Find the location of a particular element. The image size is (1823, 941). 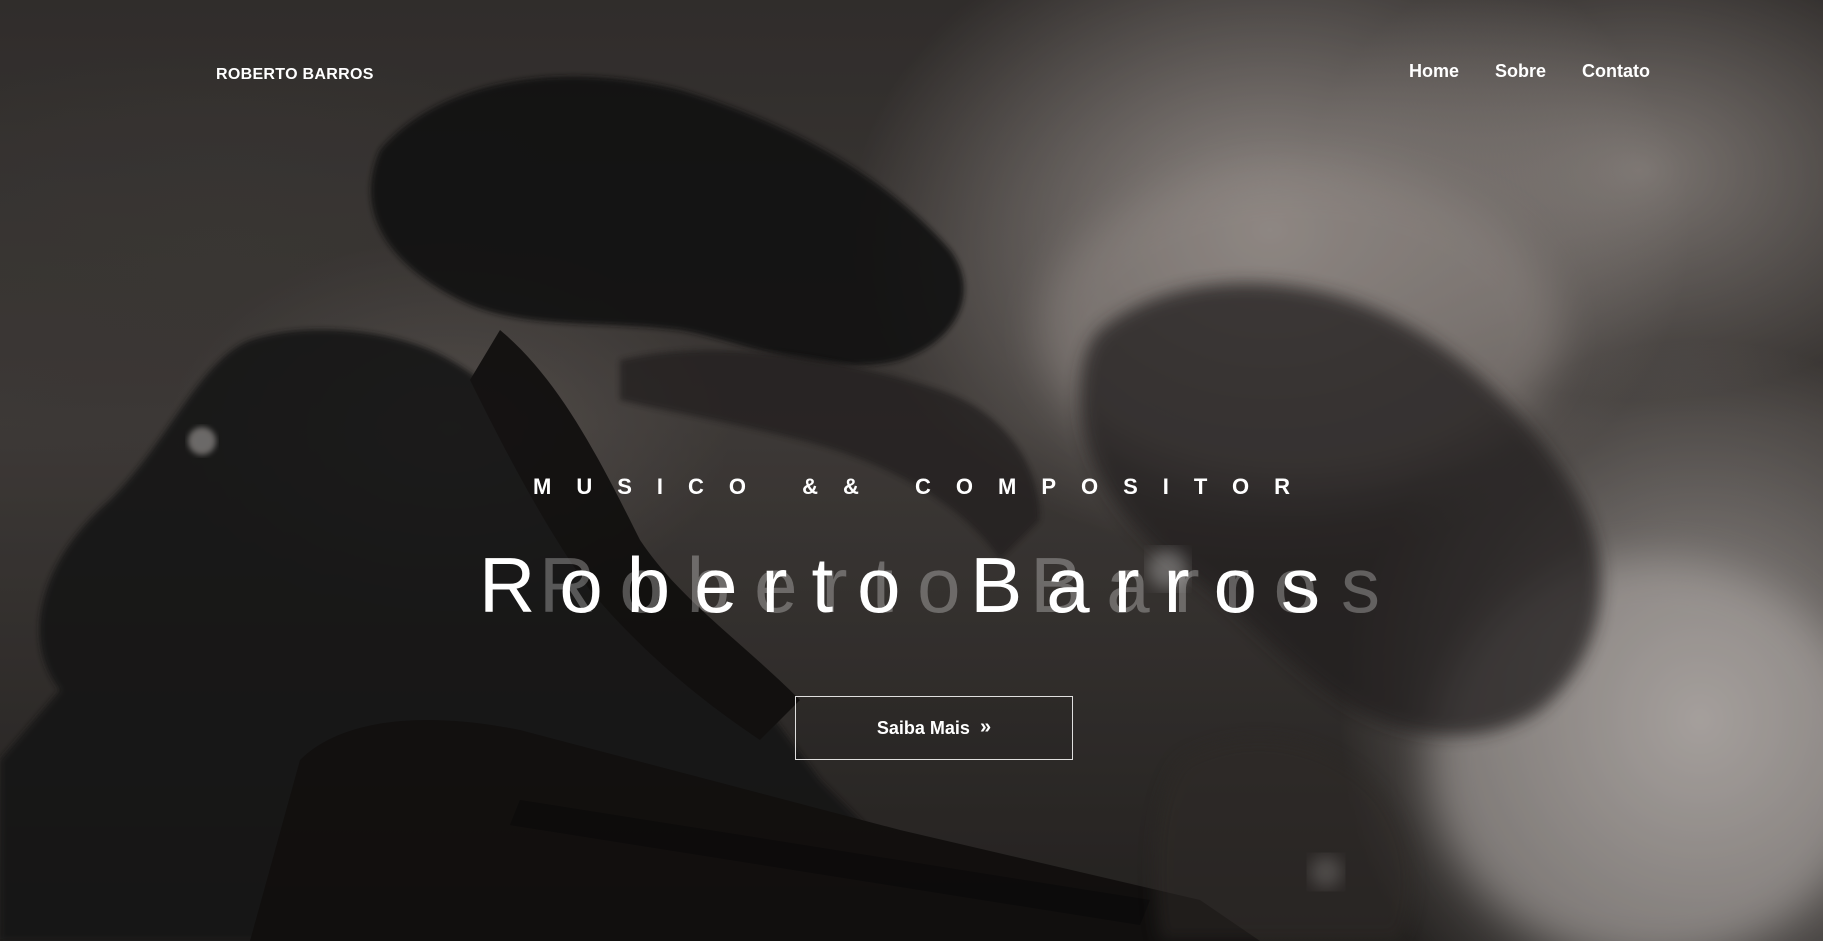

hero-title-group: Roberto Barros Roberto Barros is located at coordinates (911, 585).